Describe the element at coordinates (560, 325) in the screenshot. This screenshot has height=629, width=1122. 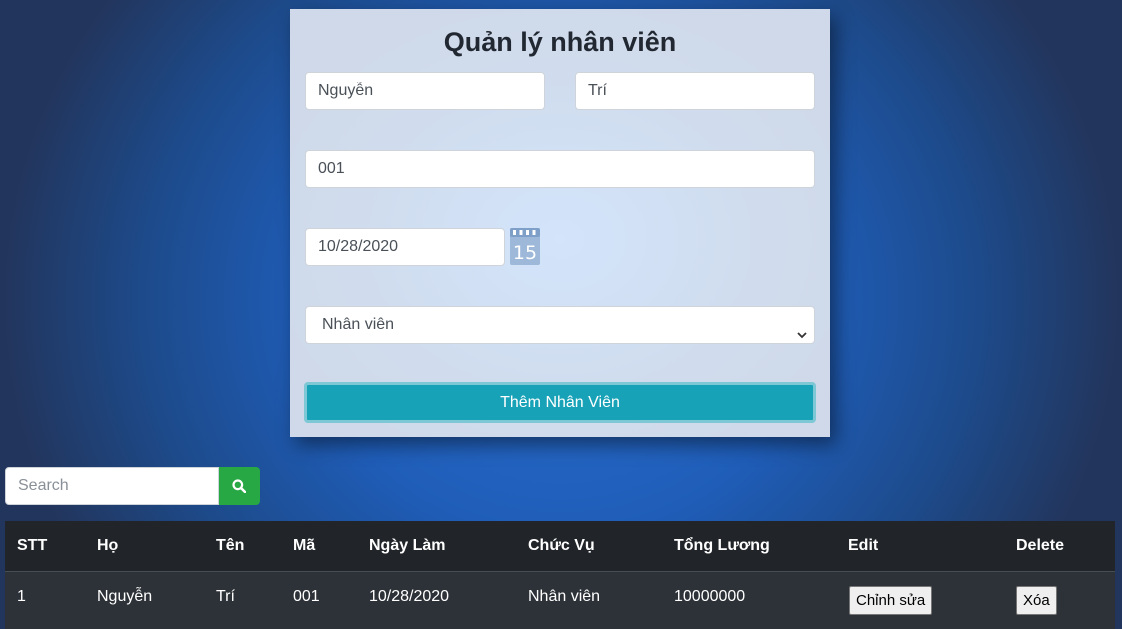
I see `position-select: Nhân viên` at that location.